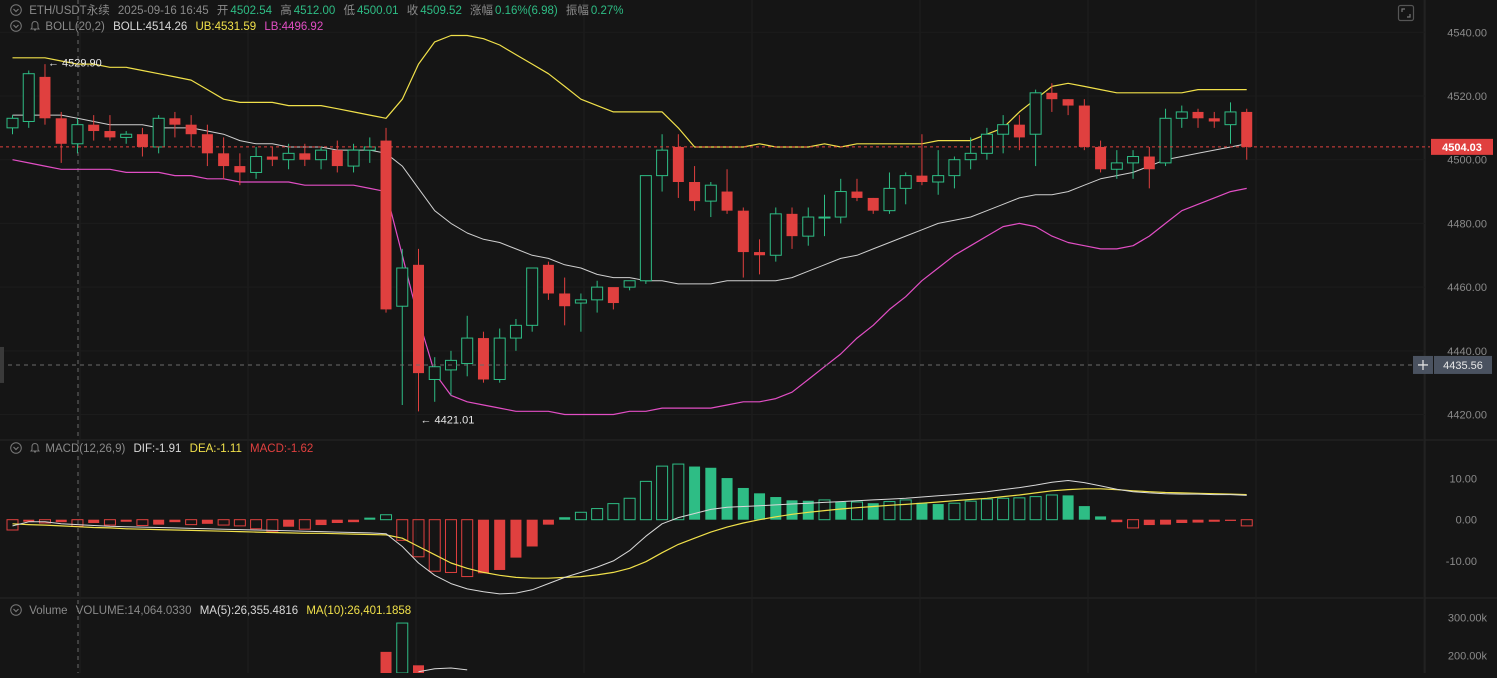 This screenshot has width=1497, height=678. Describe the element at coordinates (412, 11) in the screenshot. I see `close-label: 收` at that location.